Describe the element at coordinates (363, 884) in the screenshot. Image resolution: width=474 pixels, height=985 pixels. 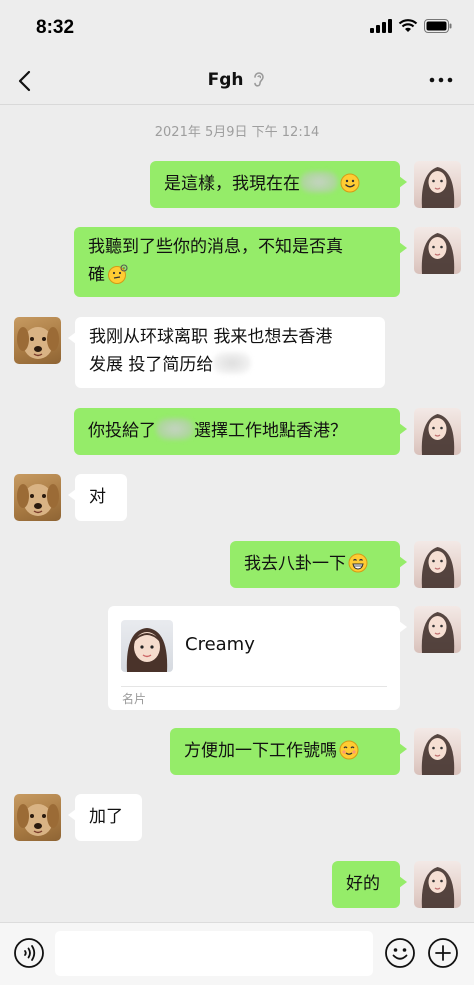
I see `message-text: 好的` at that location.